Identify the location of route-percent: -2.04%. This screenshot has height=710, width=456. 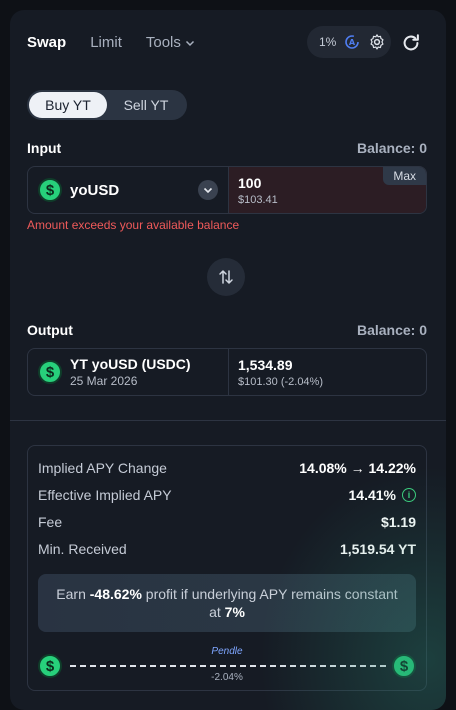
(227, 677).